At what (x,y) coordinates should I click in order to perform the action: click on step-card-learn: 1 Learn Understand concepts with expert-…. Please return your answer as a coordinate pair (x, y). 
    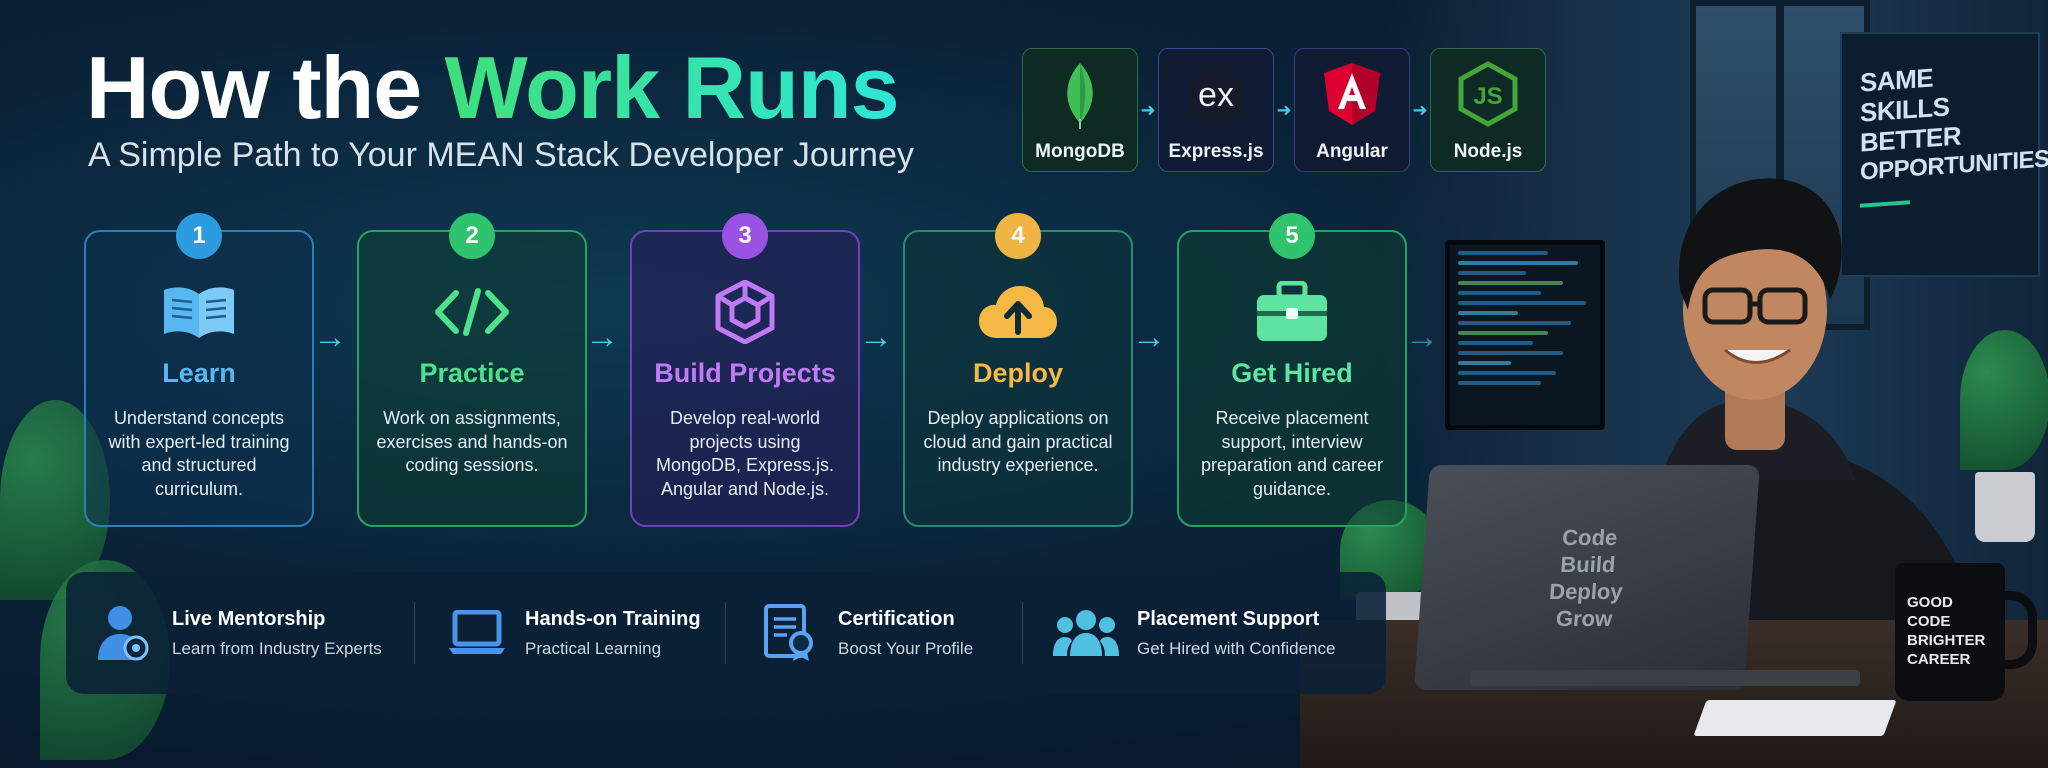
    Looking at the image, I should click on (199, 370).